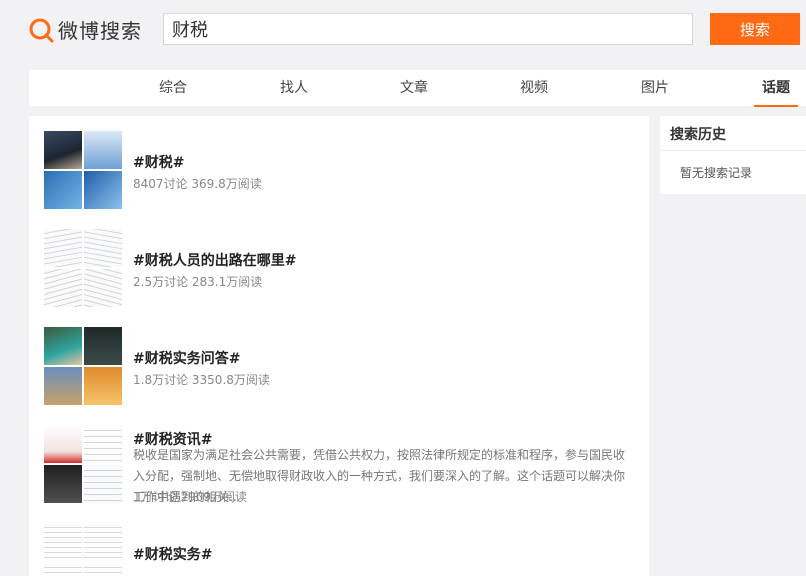 This screenshot has width=806, height=576. Describe the element at coordinates (294, 88) in the screenshot. I see `tab-people: 找人` at that location.